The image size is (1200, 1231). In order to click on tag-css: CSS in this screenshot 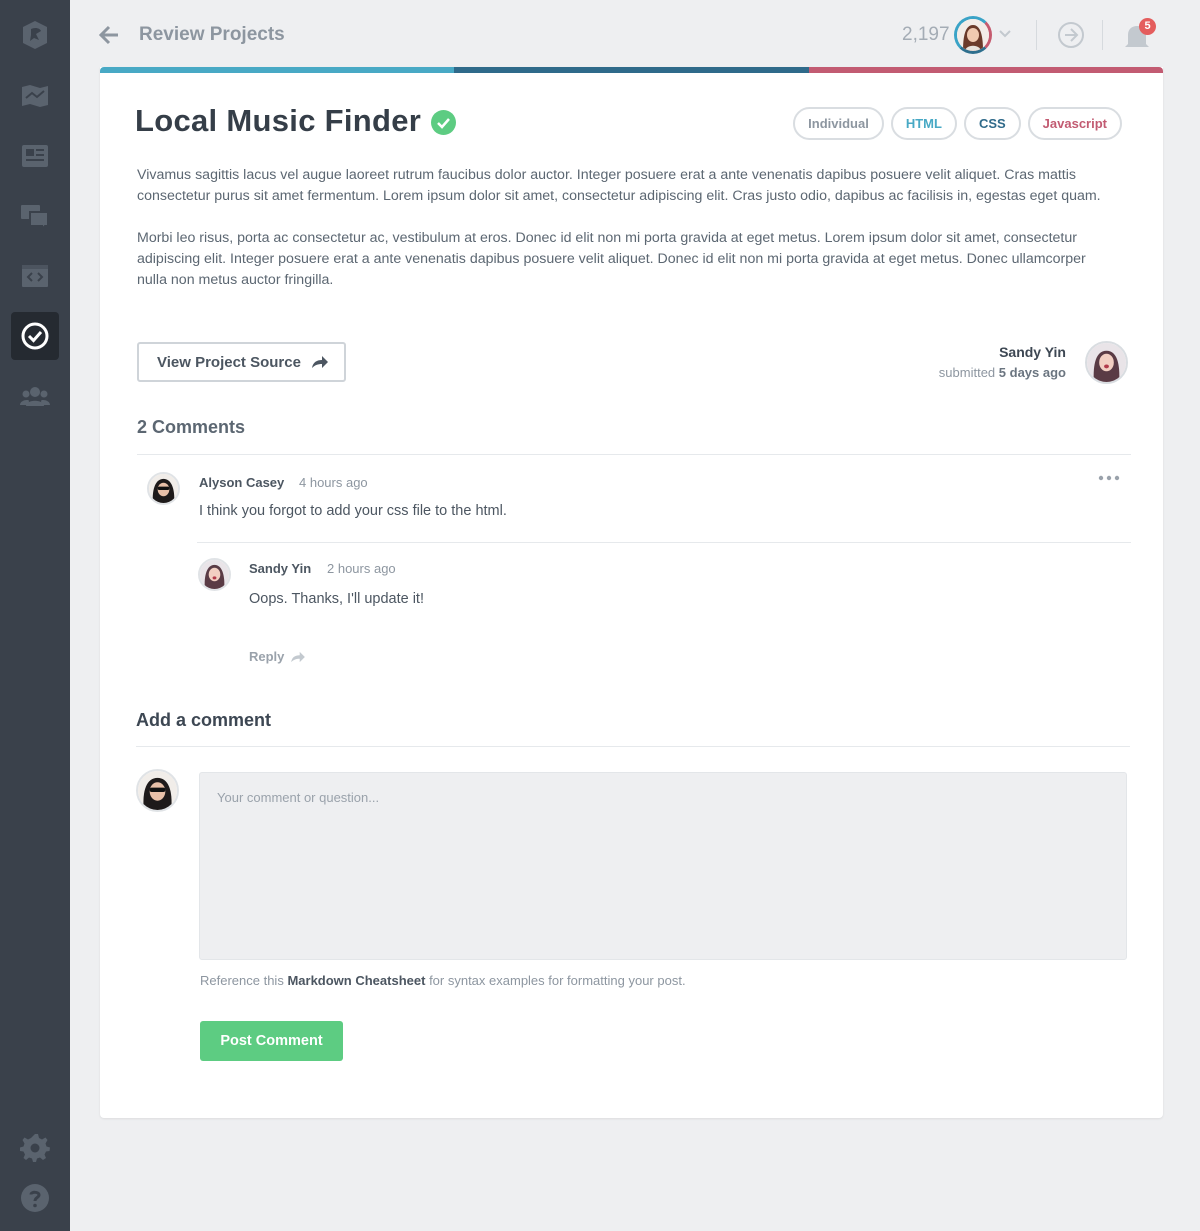, I will do `click(992, 123)`.